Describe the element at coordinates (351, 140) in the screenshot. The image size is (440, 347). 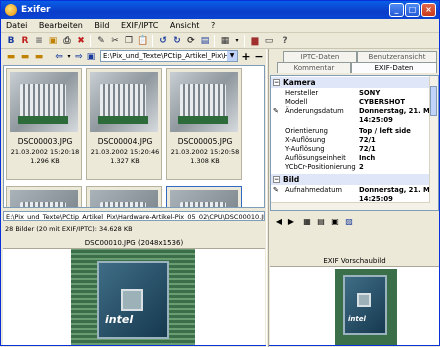
I see `exif-row: X-Auflösung 72/1` at that location.